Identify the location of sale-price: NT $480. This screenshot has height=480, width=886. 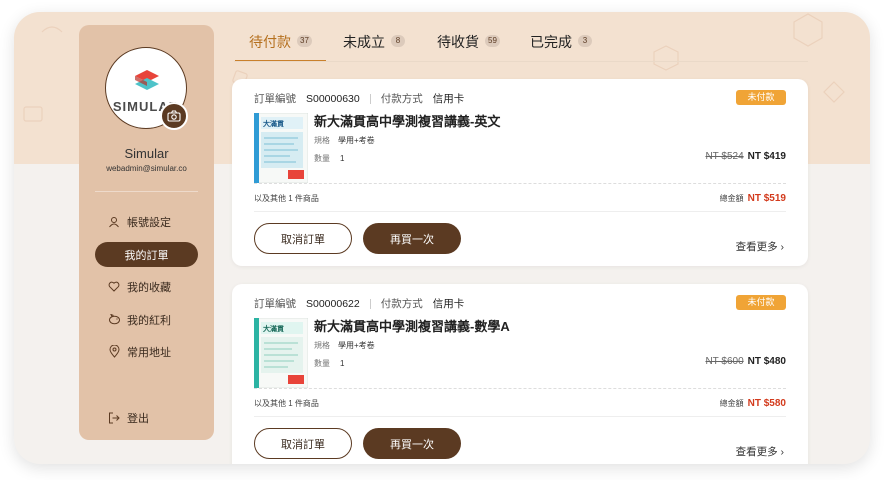
(766, 361).